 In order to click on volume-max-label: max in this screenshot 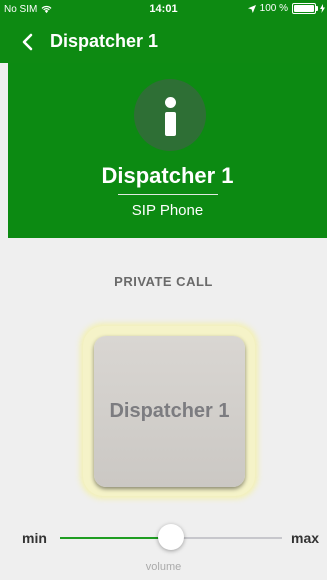, I will do `click(305, 538)`.